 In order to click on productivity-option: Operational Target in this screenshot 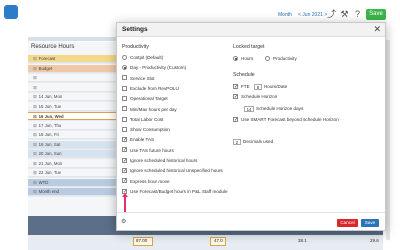, I will do `click(145, 99)`.